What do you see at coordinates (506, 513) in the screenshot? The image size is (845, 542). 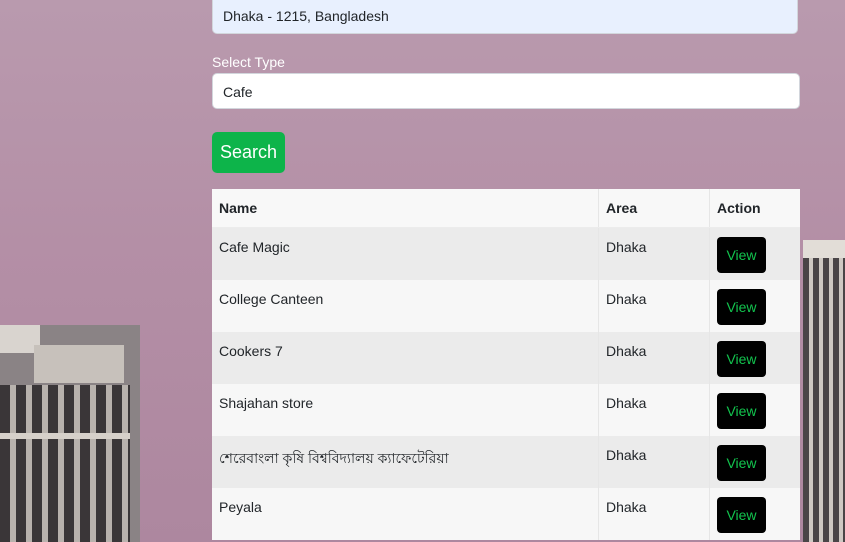 I see `table-row: Peyala Dhaka View` at bounding box center [506, 513].